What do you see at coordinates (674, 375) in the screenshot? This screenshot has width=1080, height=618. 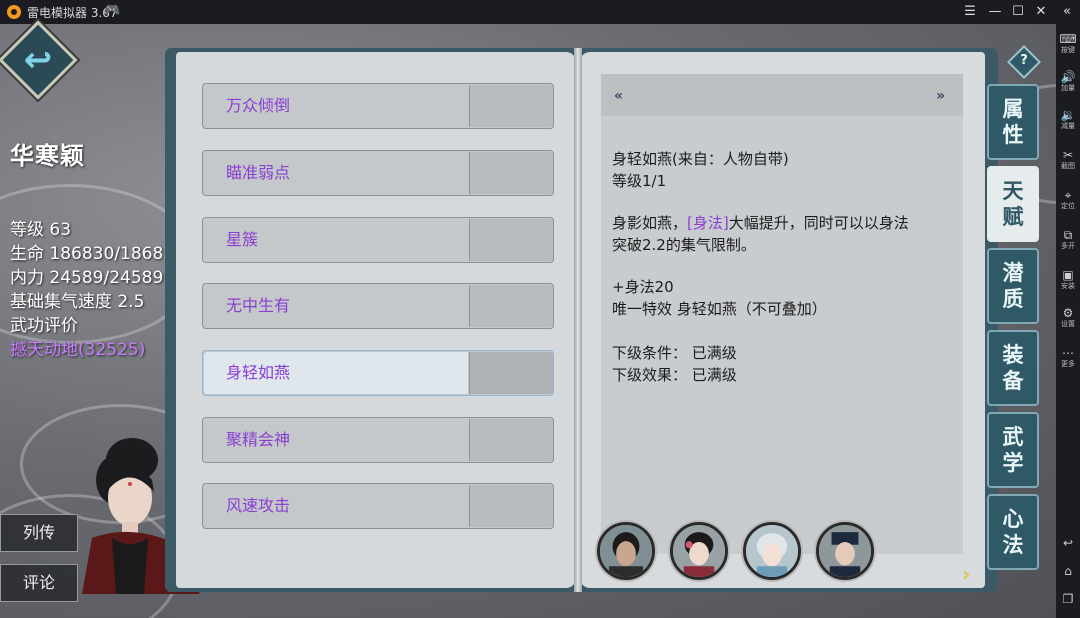 I see `detail-next-effect: 下级效果： 已满级` at bounding box center [674, 375].